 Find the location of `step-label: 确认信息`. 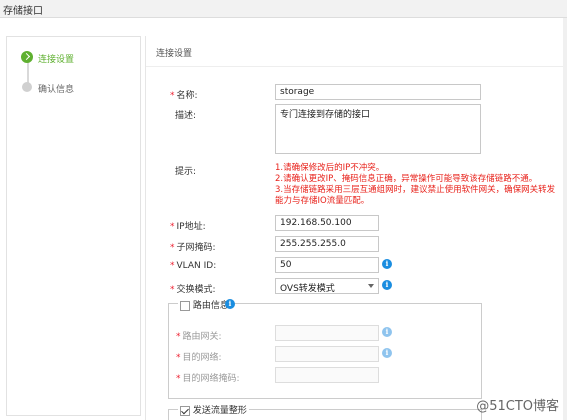

step-label: 确认信息 is located at coordinates (56, 90).